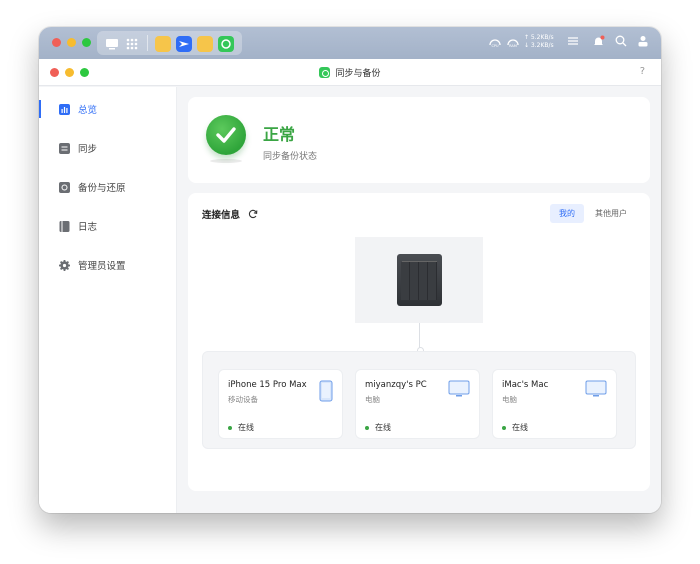  I want to click on net-download: ↓ 3.2KB/s, so click(539, 45).